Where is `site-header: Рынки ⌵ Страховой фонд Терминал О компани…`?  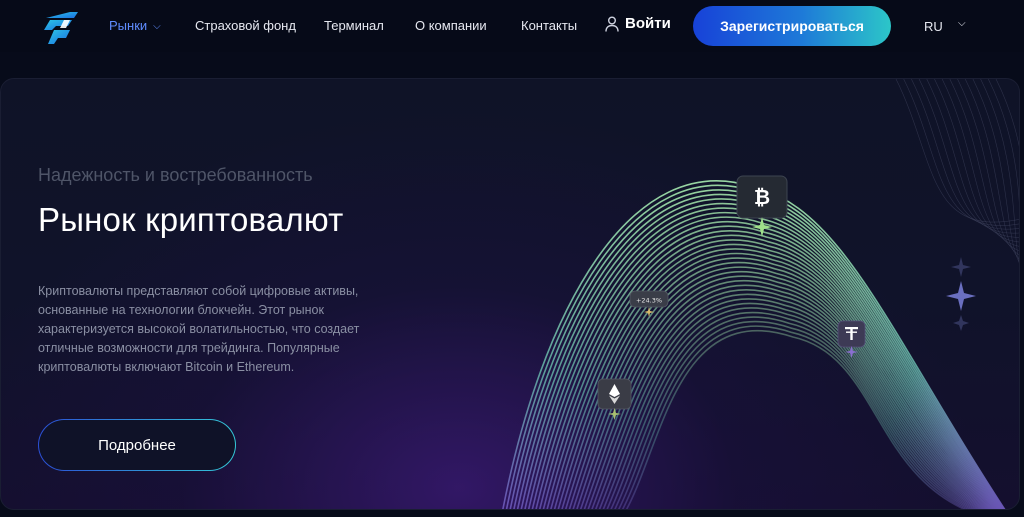 site-header: Рынки ⌵ Страховой фонд Терминал О компани… is located at coordinates (512, 26).